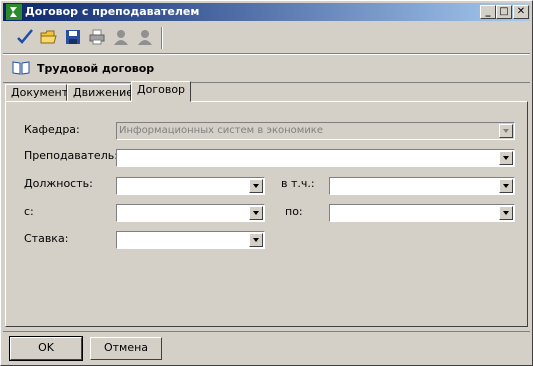  Describe the element at coordinates (71, 155) in the screenshot. I see `teacher-label: Преподаватель:` at that location.